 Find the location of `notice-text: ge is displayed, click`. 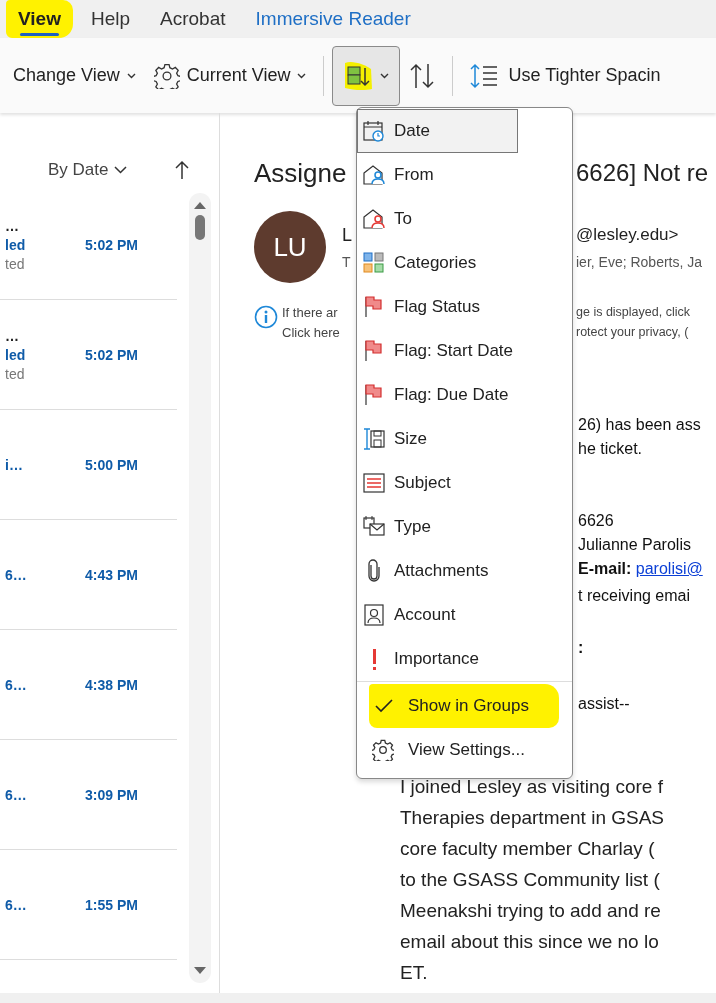

notice-text: ge is displayed, click is located at coordinates (633, 312).